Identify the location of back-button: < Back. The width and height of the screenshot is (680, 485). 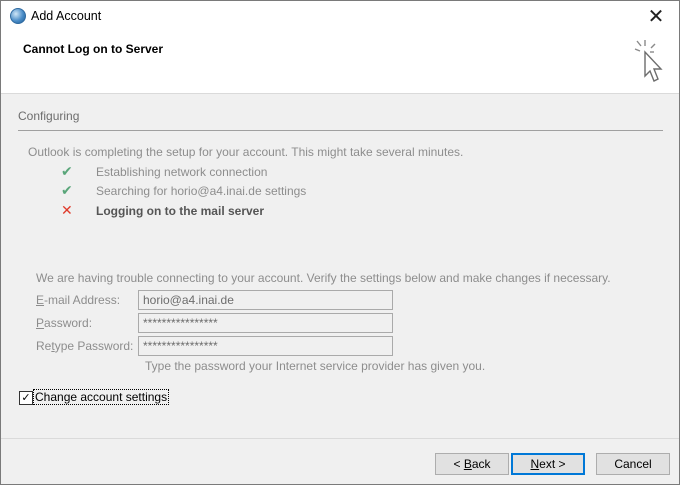
(472, 464).